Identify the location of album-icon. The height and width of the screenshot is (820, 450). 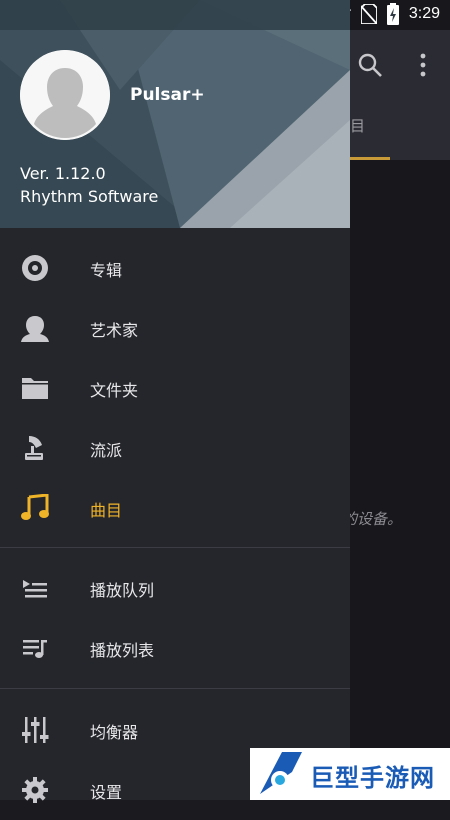
(35, 268).